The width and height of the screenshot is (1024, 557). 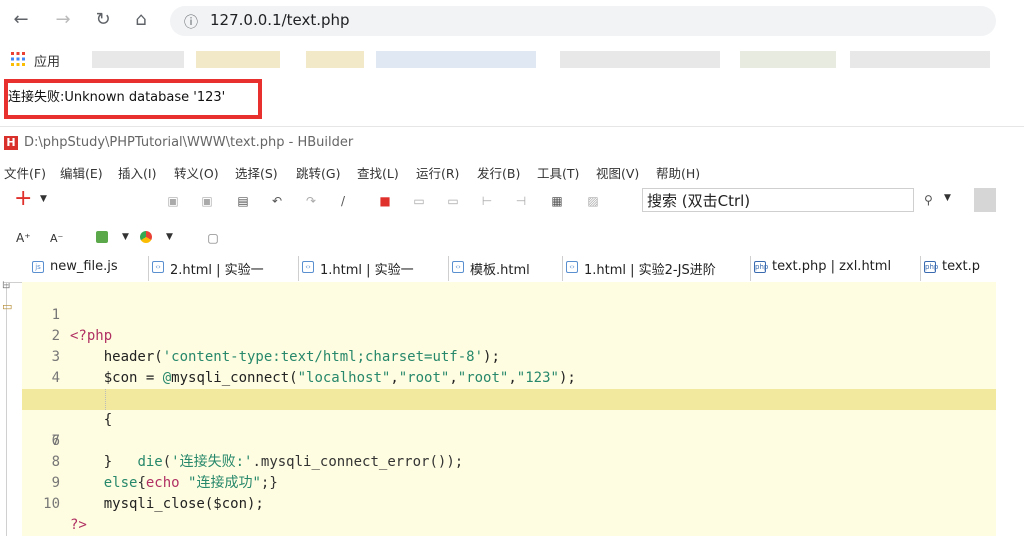 I want to click on tab-label: 模板.html, so click(x=500, y=270).